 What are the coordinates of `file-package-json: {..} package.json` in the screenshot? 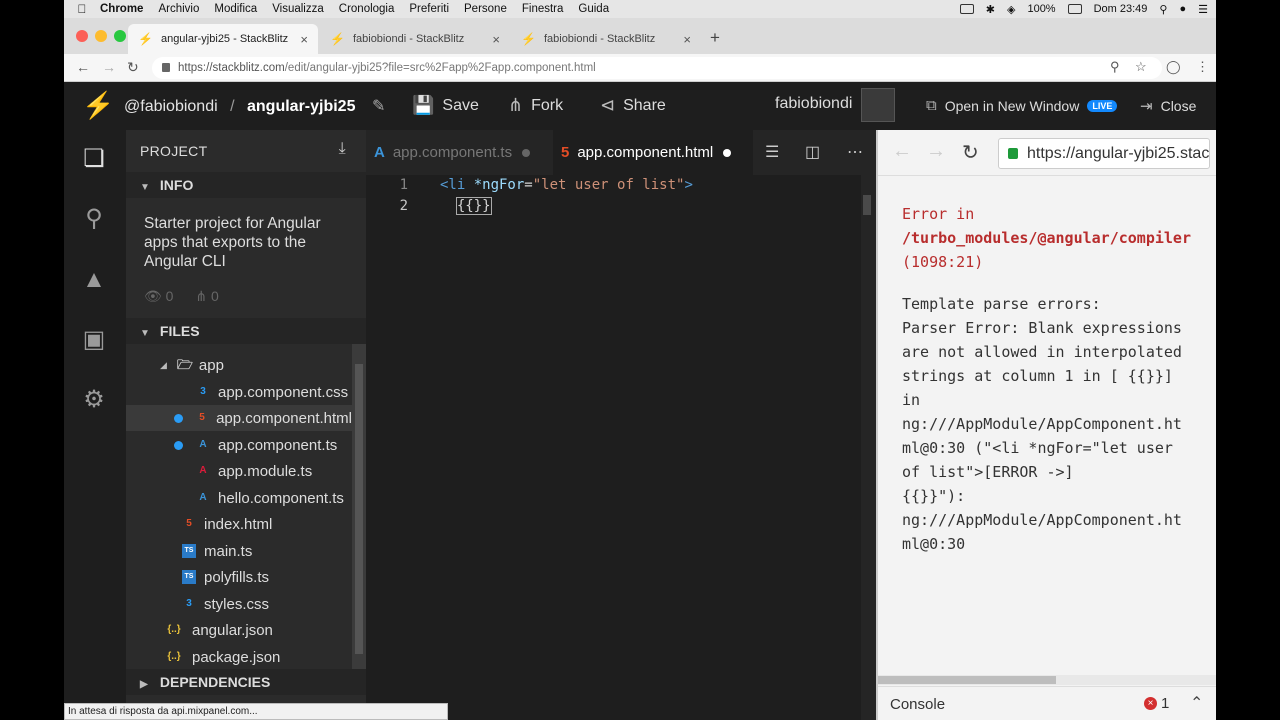 It's located at (239, 657).